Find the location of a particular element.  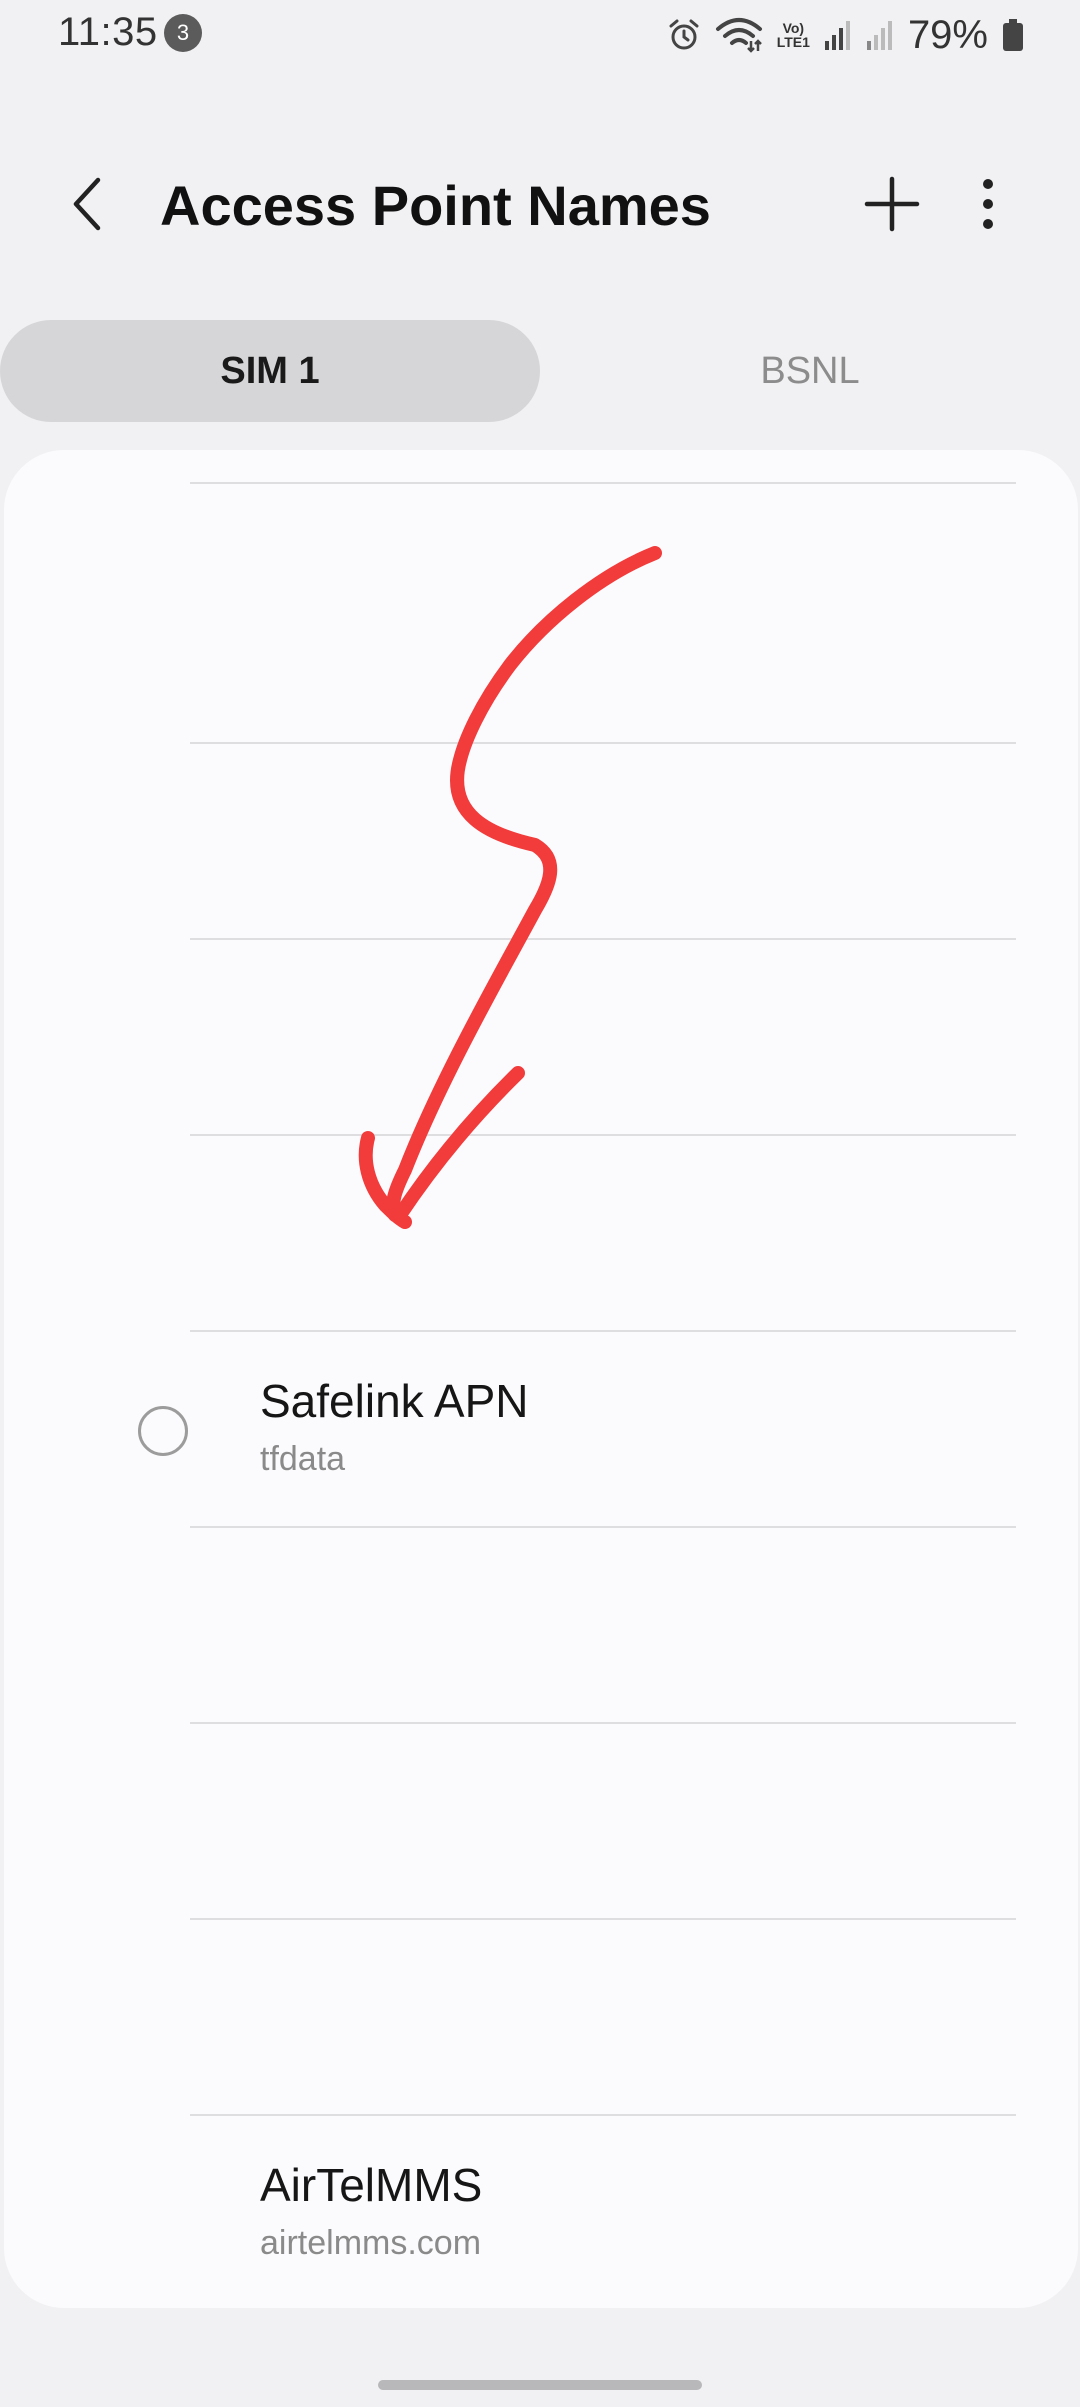

add-apn-button is located at coordinates (892, 206).